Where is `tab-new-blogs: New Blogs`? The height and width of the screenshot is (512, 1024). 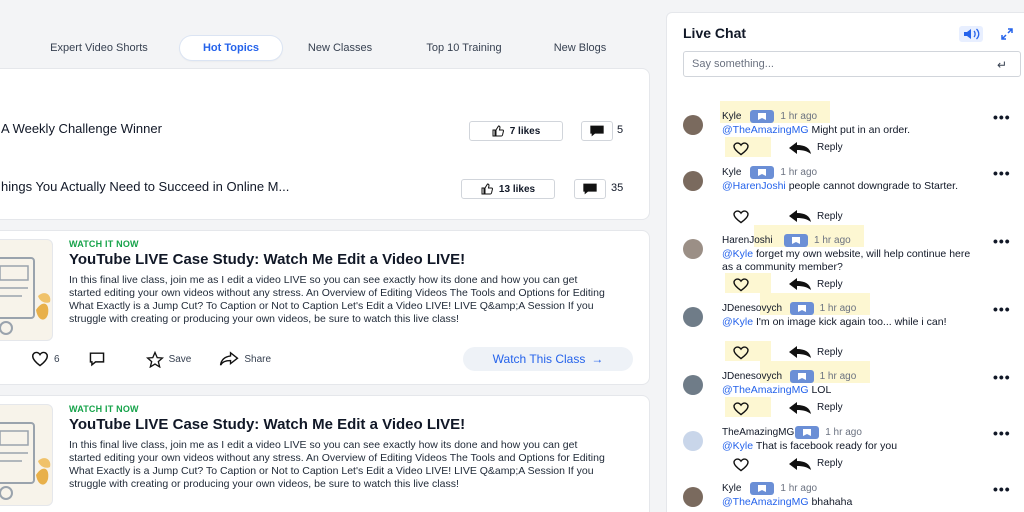 tab-new-blogs: New Blogs is located at coordinates (580, 48).